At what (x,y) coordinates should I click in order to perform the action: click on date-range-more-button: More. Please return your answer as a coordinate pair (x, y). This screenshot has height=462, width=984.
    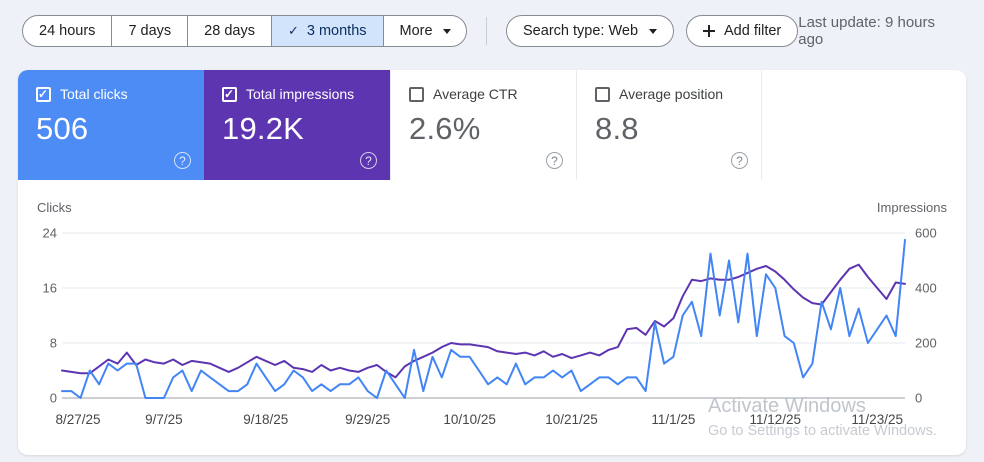
    Looking at the image, I should click on (424, 31).